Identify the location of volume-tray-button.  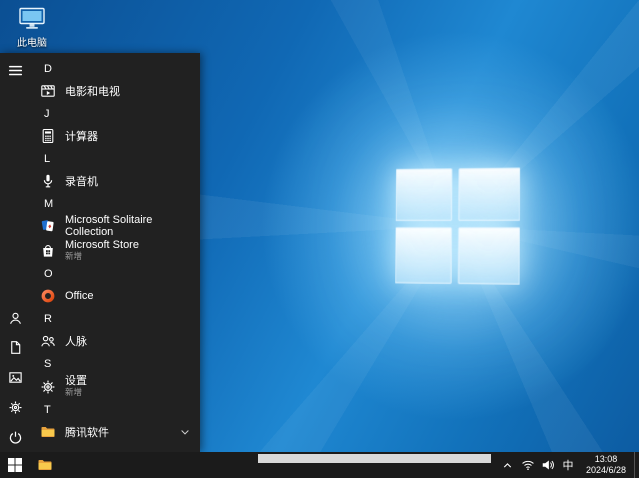
(548, 465).